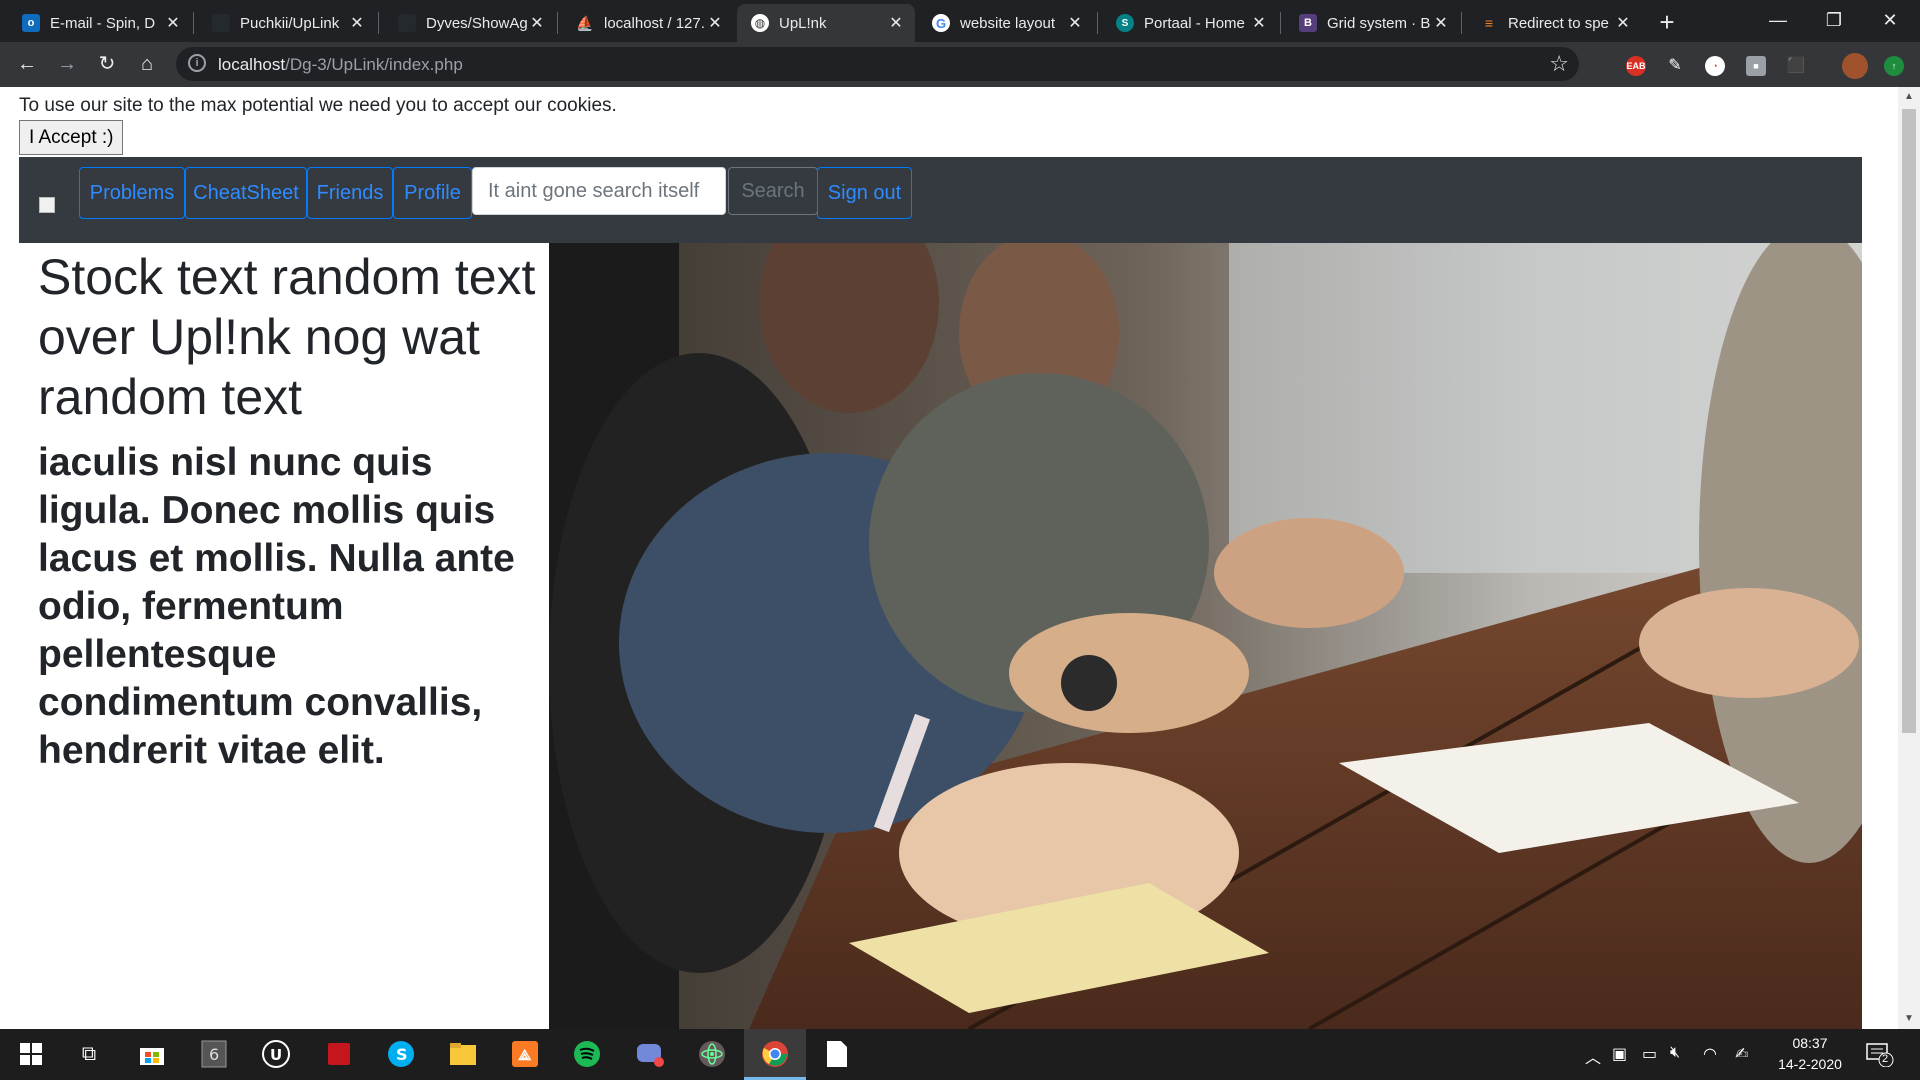  I want to click on extension-icon: ⬛, so click(1796, 66).